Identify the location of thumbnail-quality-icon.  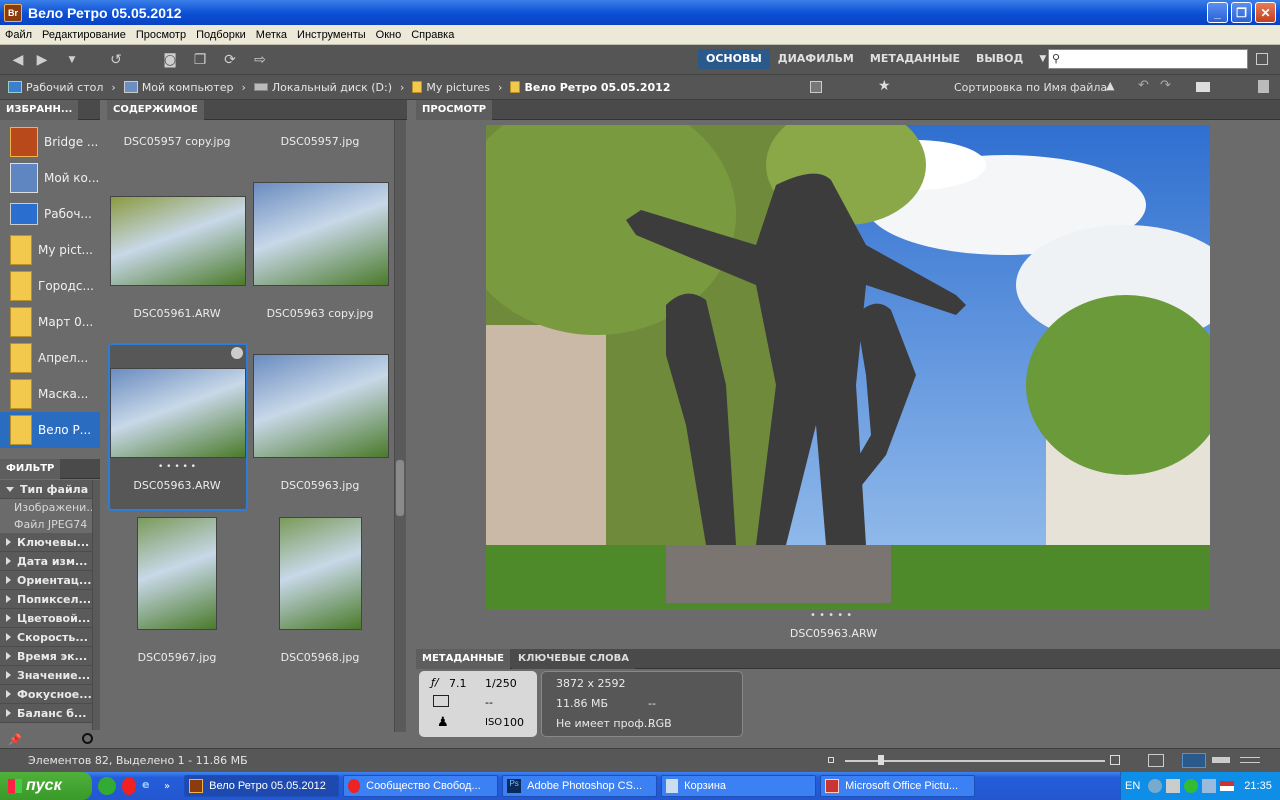
(816, 87).